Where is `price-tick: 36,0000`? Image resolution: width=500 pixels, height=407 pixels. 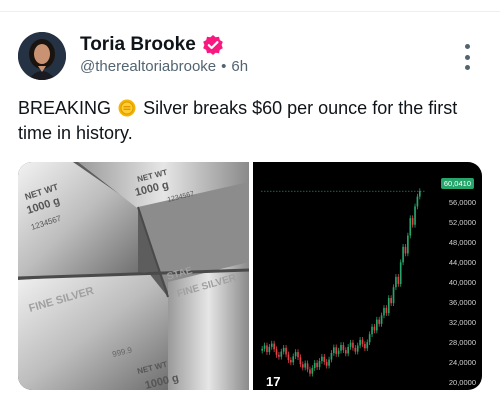
price-tick: 36,0000 is located at coordinates (462, 302).